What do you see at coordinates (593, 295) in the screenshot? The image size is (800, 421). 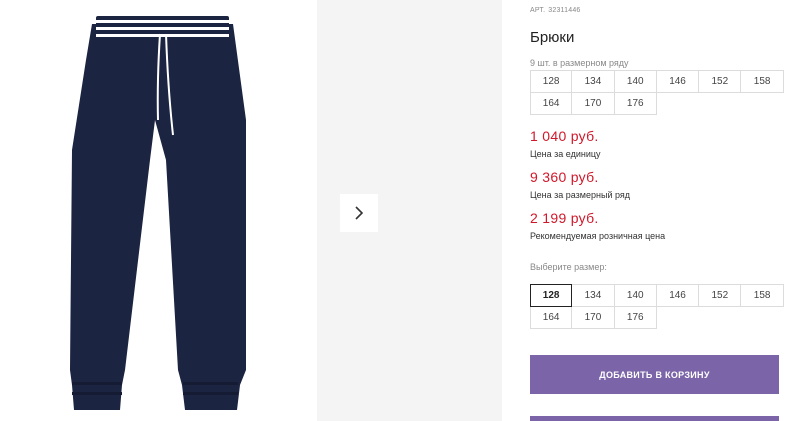 I see `size-option: 134` at bounding box center [593, 295].